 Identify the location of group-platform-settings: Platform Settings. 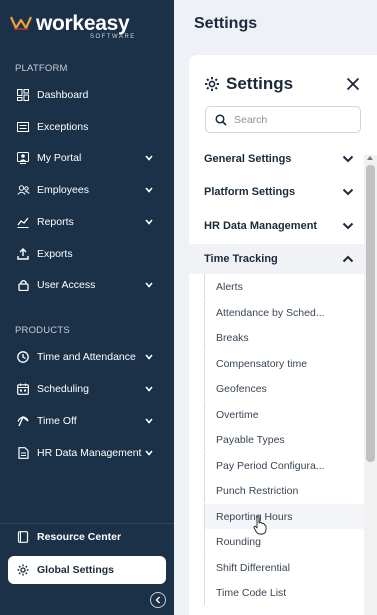
(276, 192).